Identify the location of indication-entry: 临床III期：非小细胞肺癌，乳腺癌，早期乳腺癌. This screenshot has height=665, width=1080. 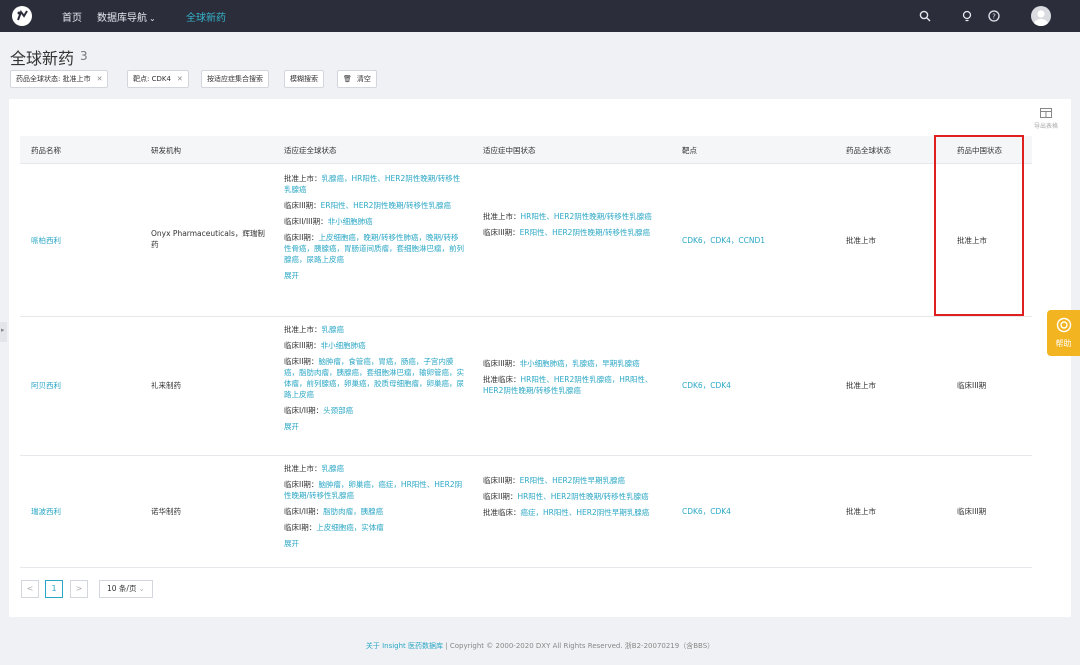
(573, 363).